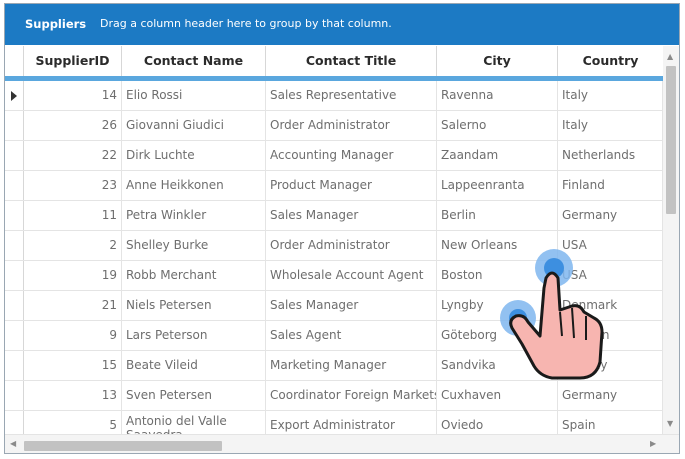  I want to click on cell-country: Spain, so click(610, 422).